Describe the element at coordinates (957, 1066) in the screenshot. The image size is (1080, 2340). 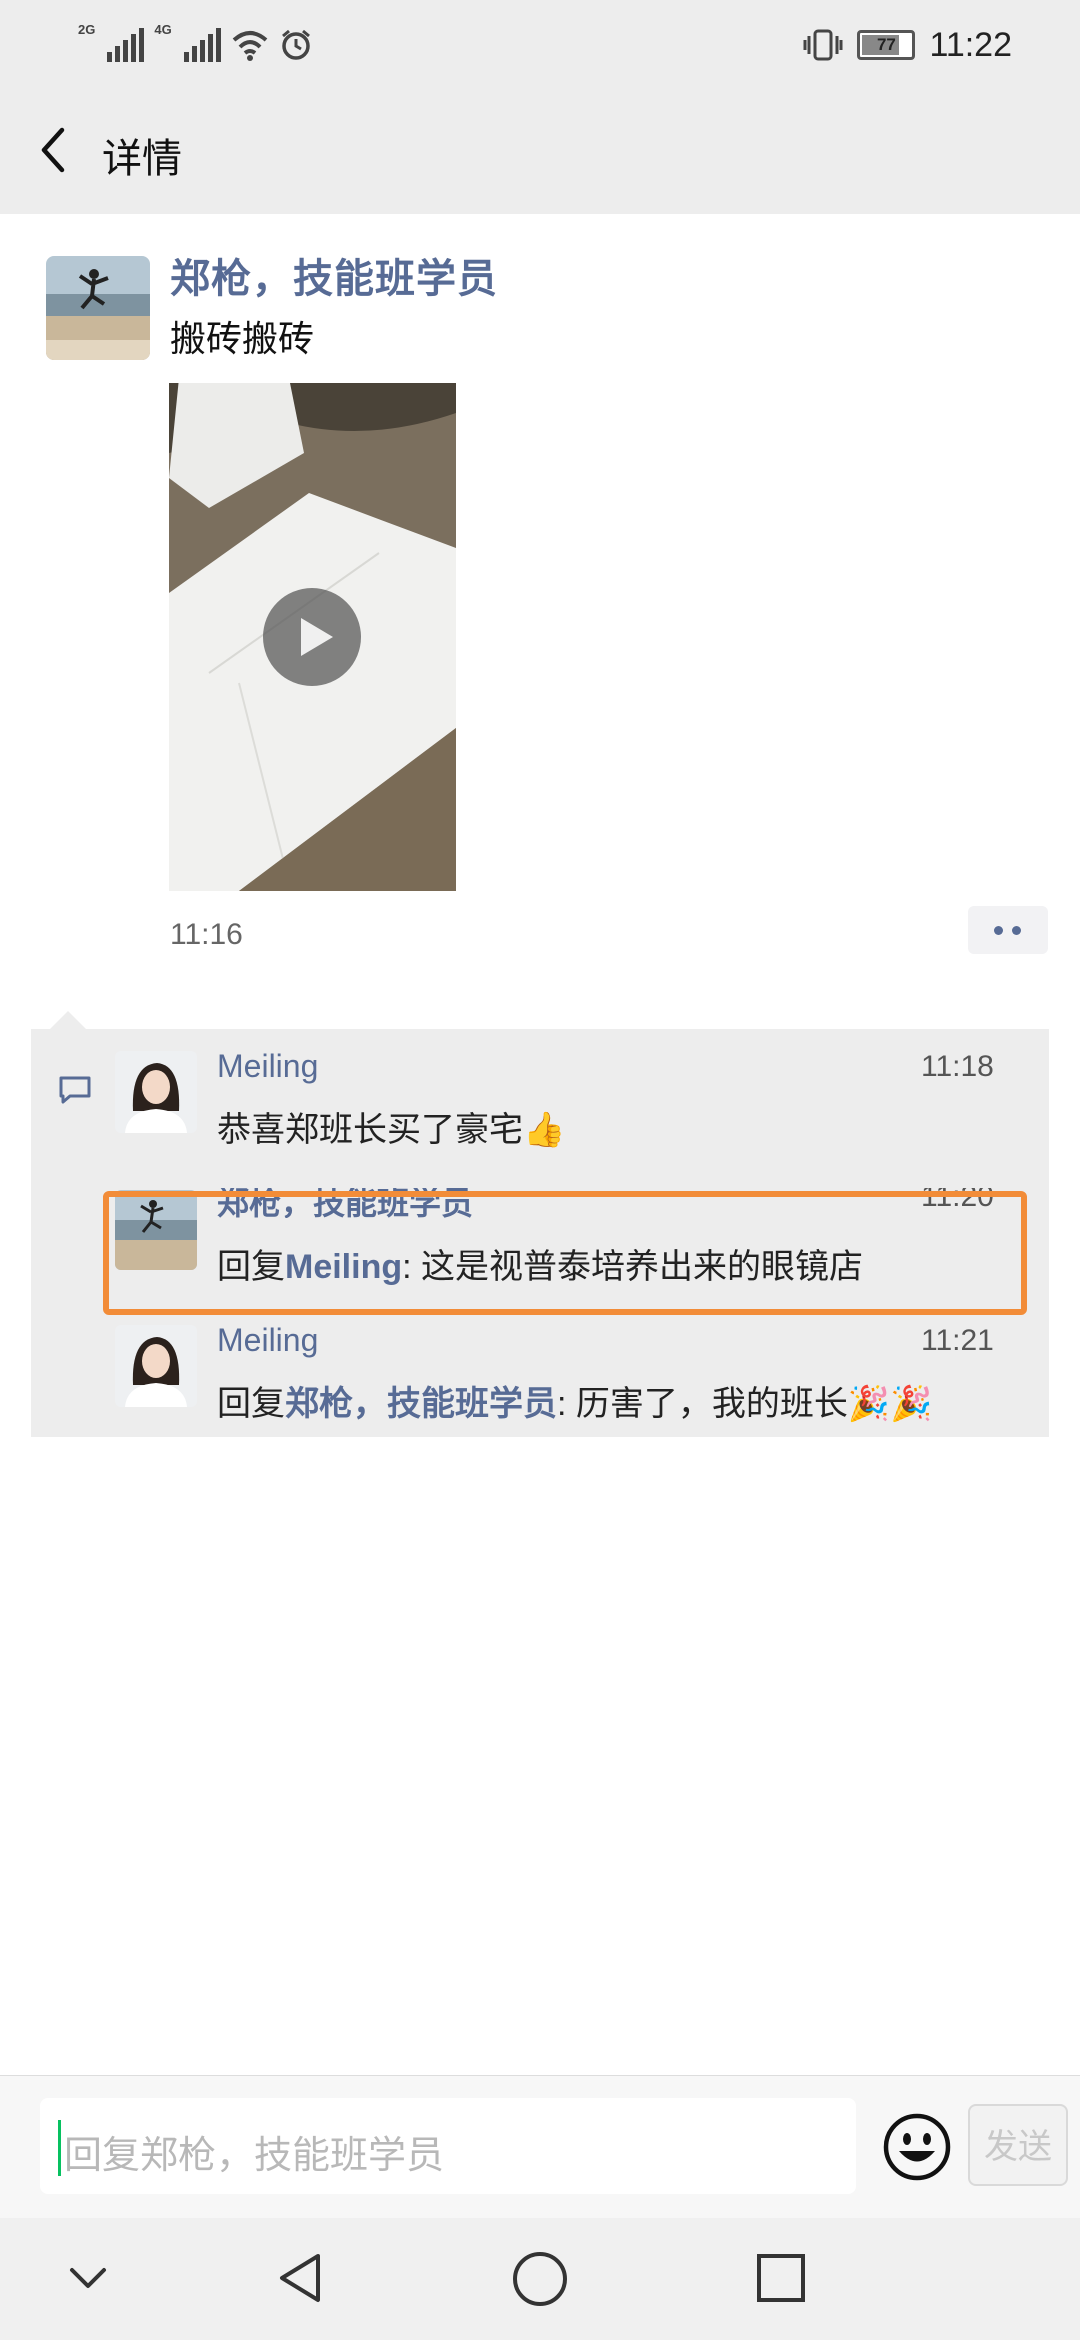
I see `comment-time: 11:18` at that location.